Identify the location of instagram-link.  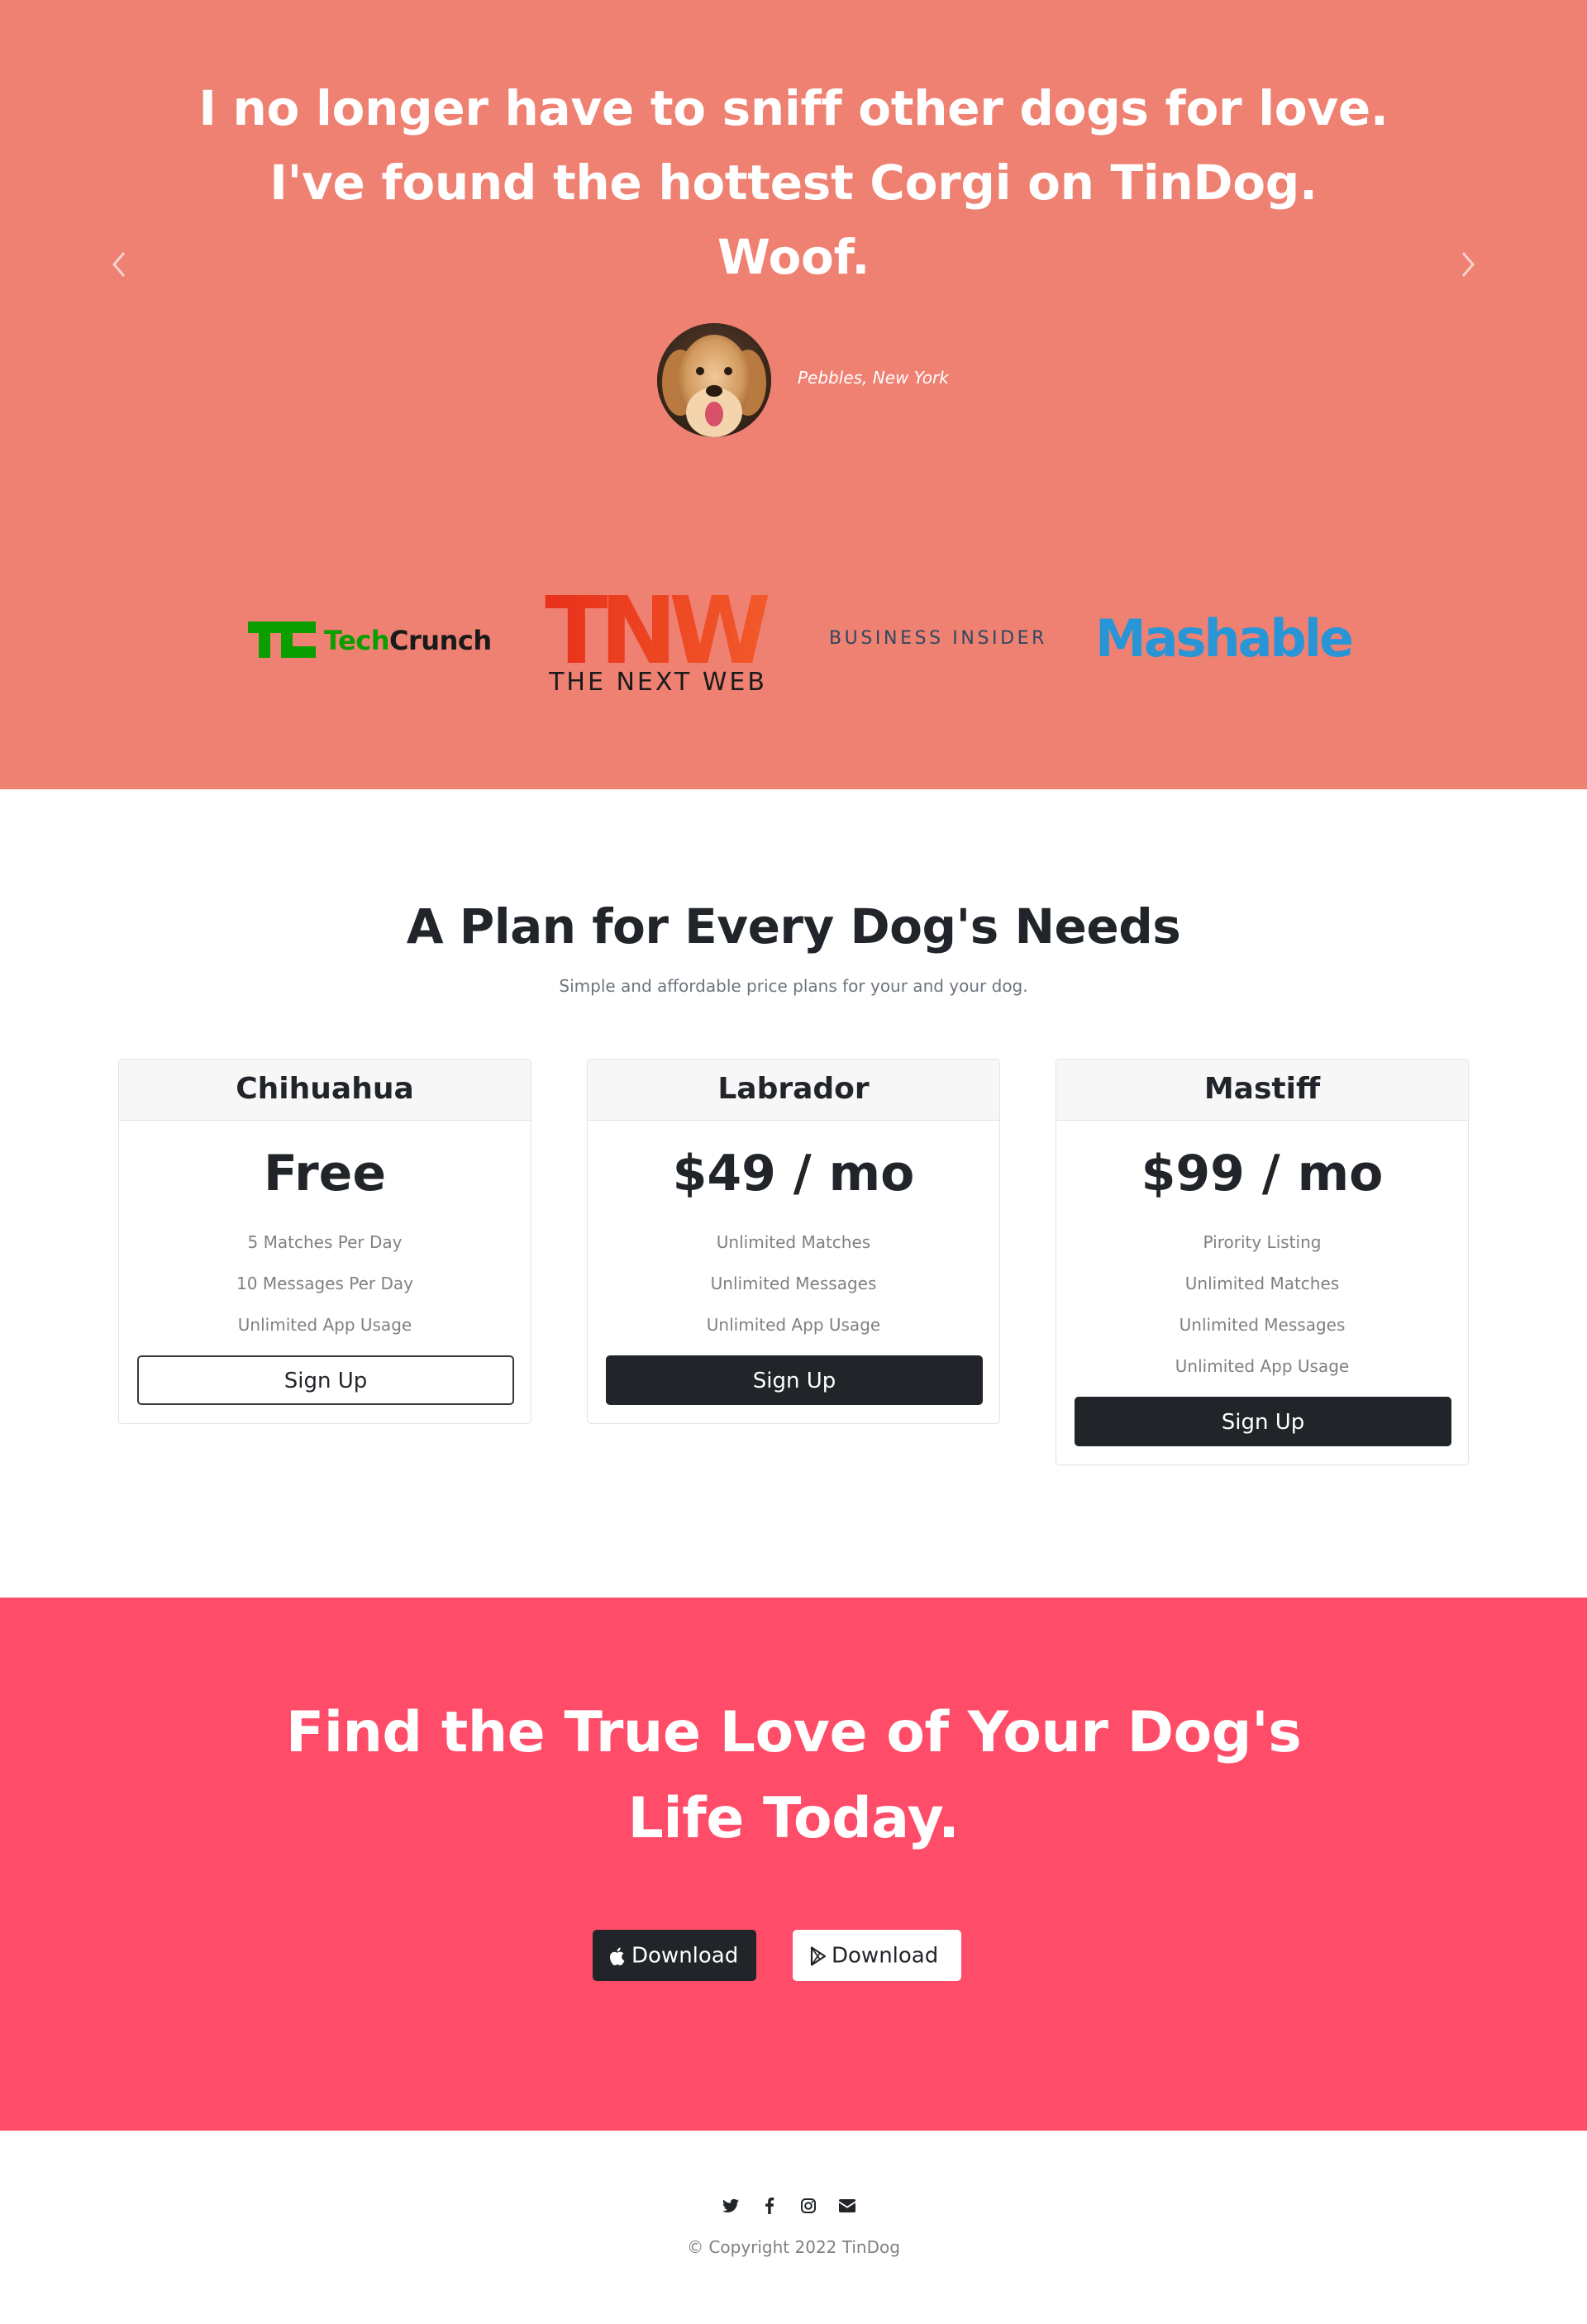
(808, 2205).